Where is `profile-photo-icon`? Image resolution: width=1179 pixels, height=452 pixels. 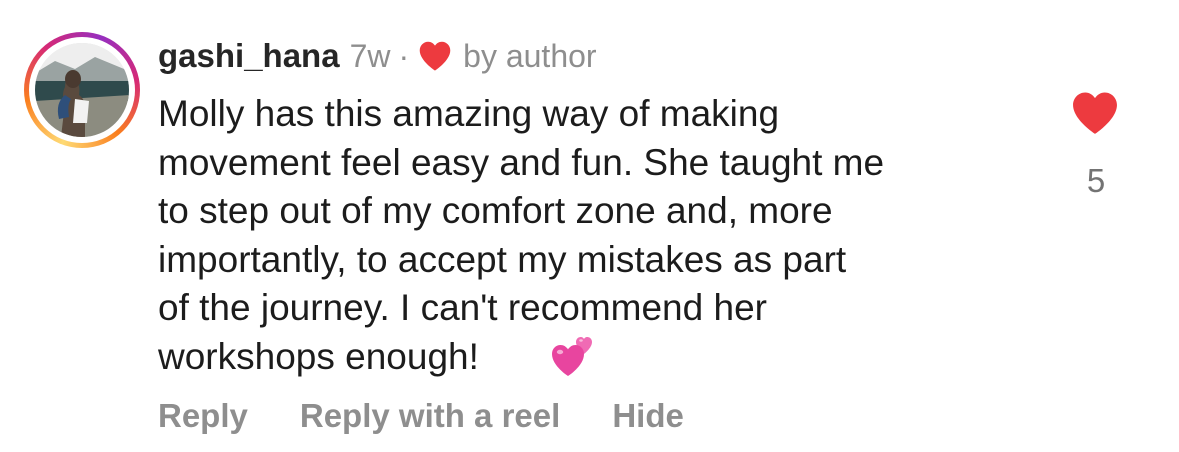 profile-photo-icon is located at coordinates (82, 90).